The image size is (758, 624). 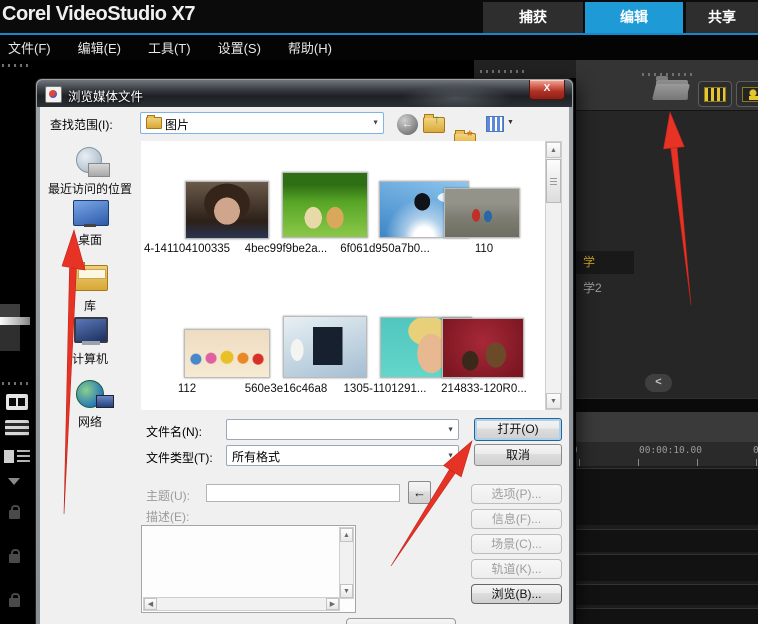 I want to click on file-name-combobox: ▼, so click(x=342, y=429).